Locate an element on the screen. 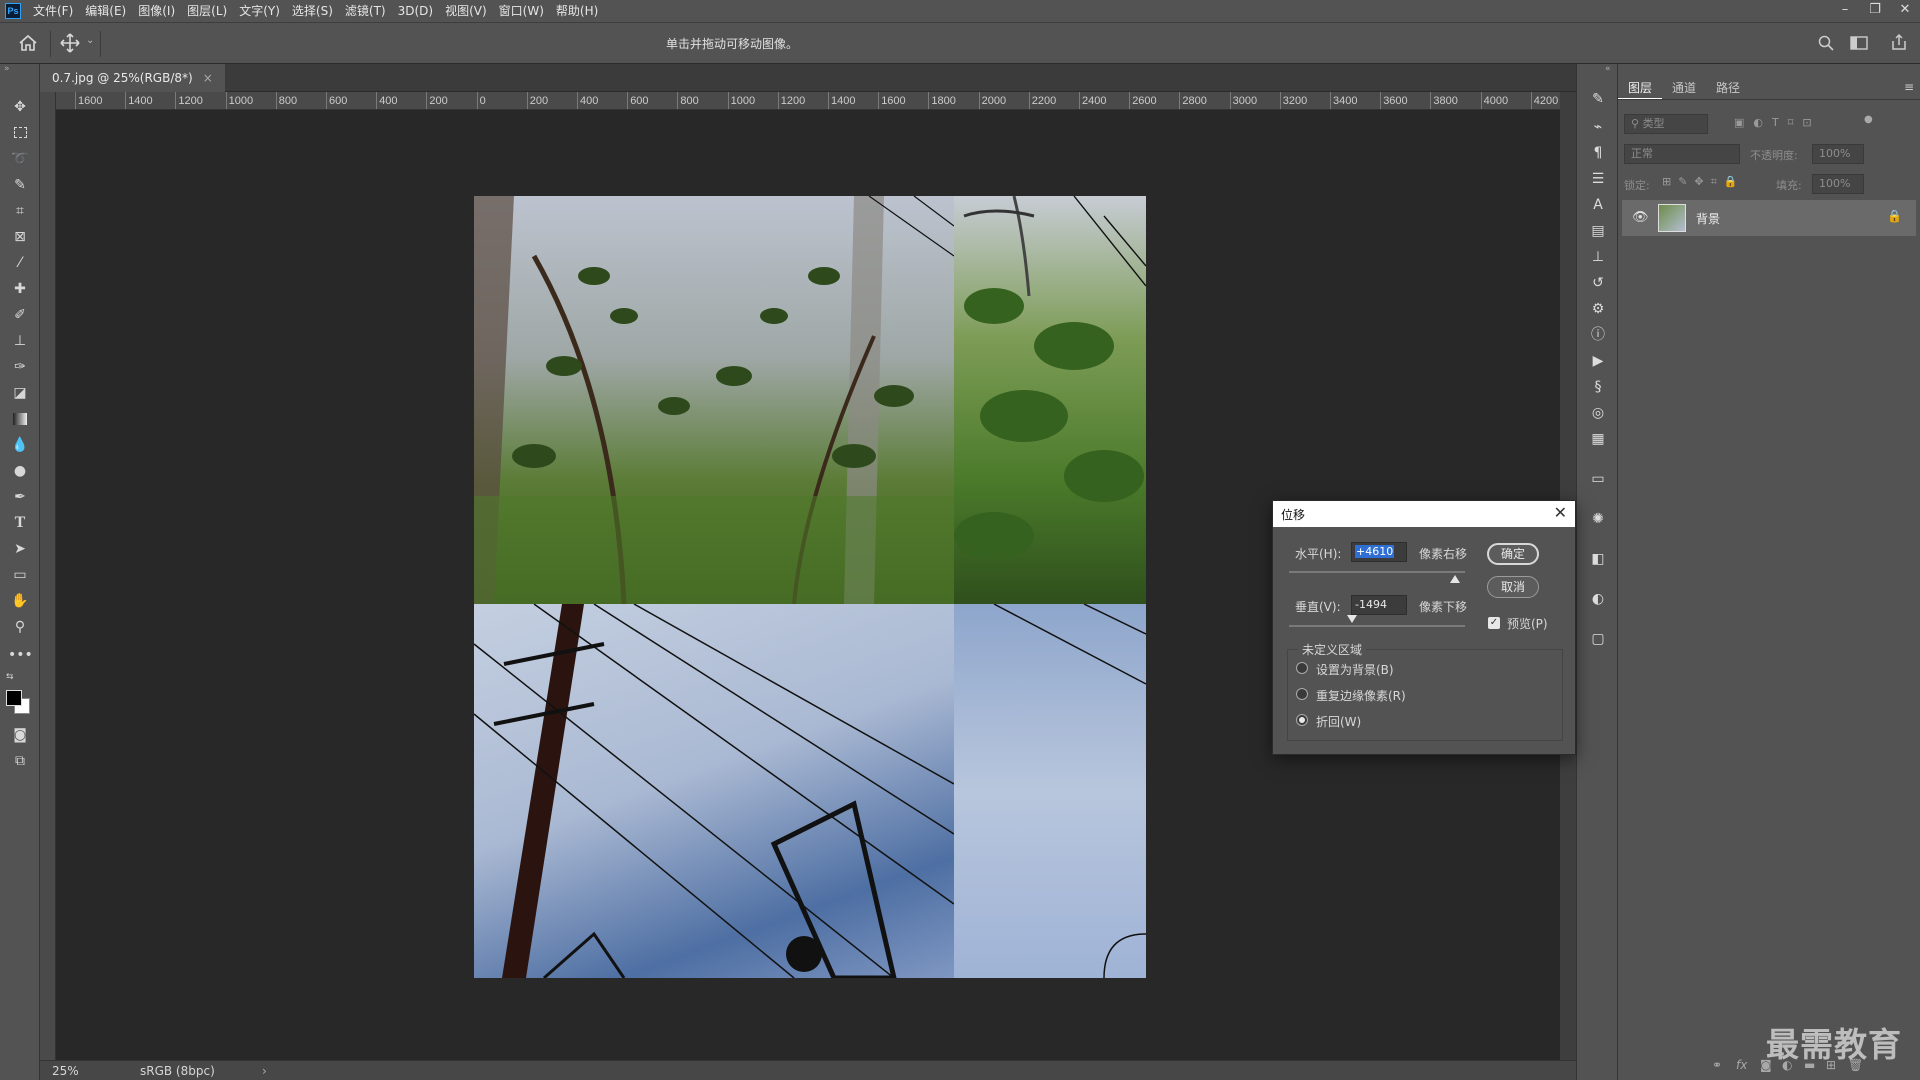 This screenshot has width=1920, height=1080. eyedropper-icon: ⁄ is located at coordinates (20, 263).